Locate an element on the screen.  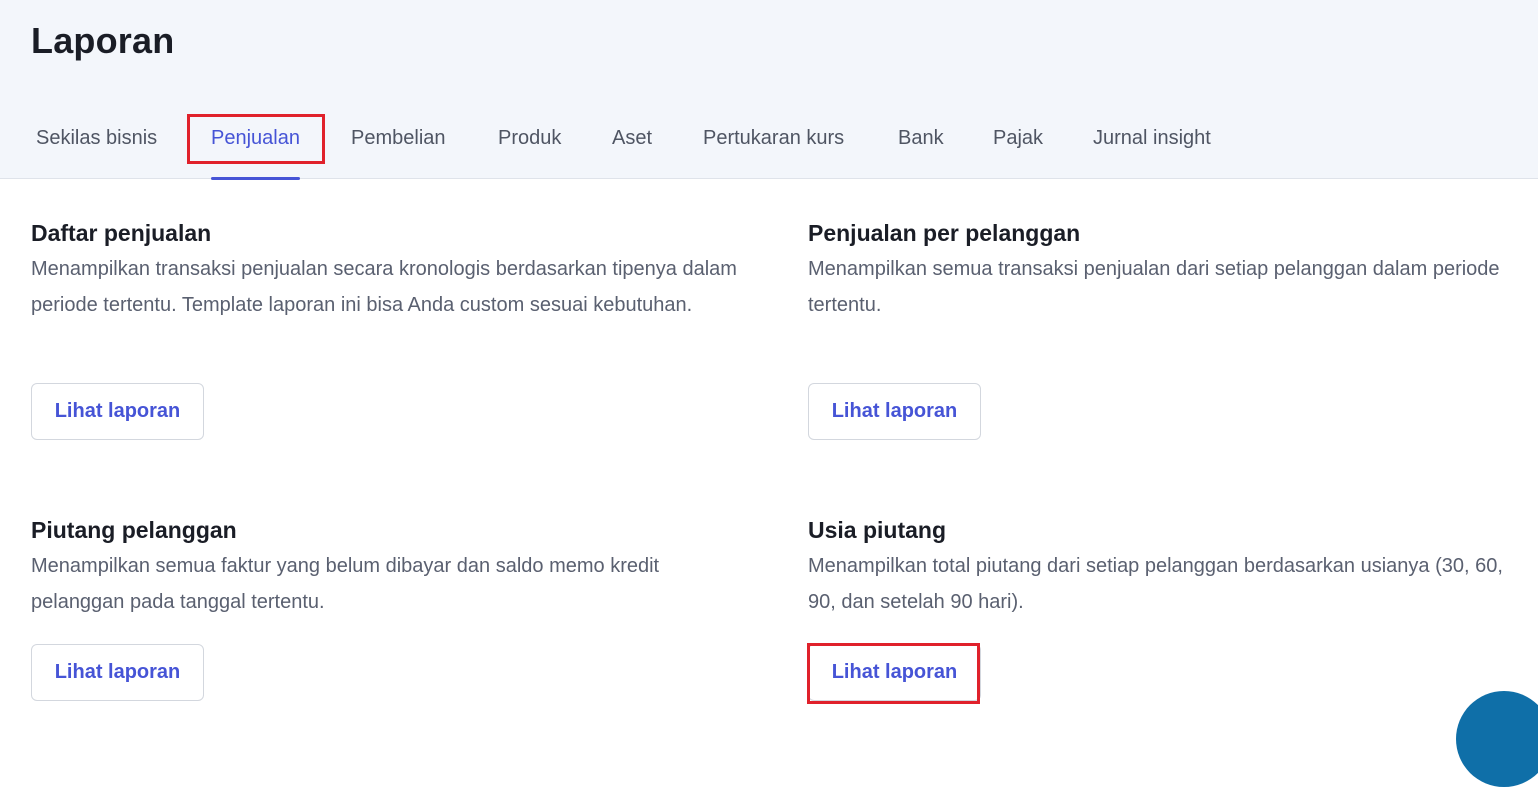
tab-aset: Aset is located at coordinates (632, 139).